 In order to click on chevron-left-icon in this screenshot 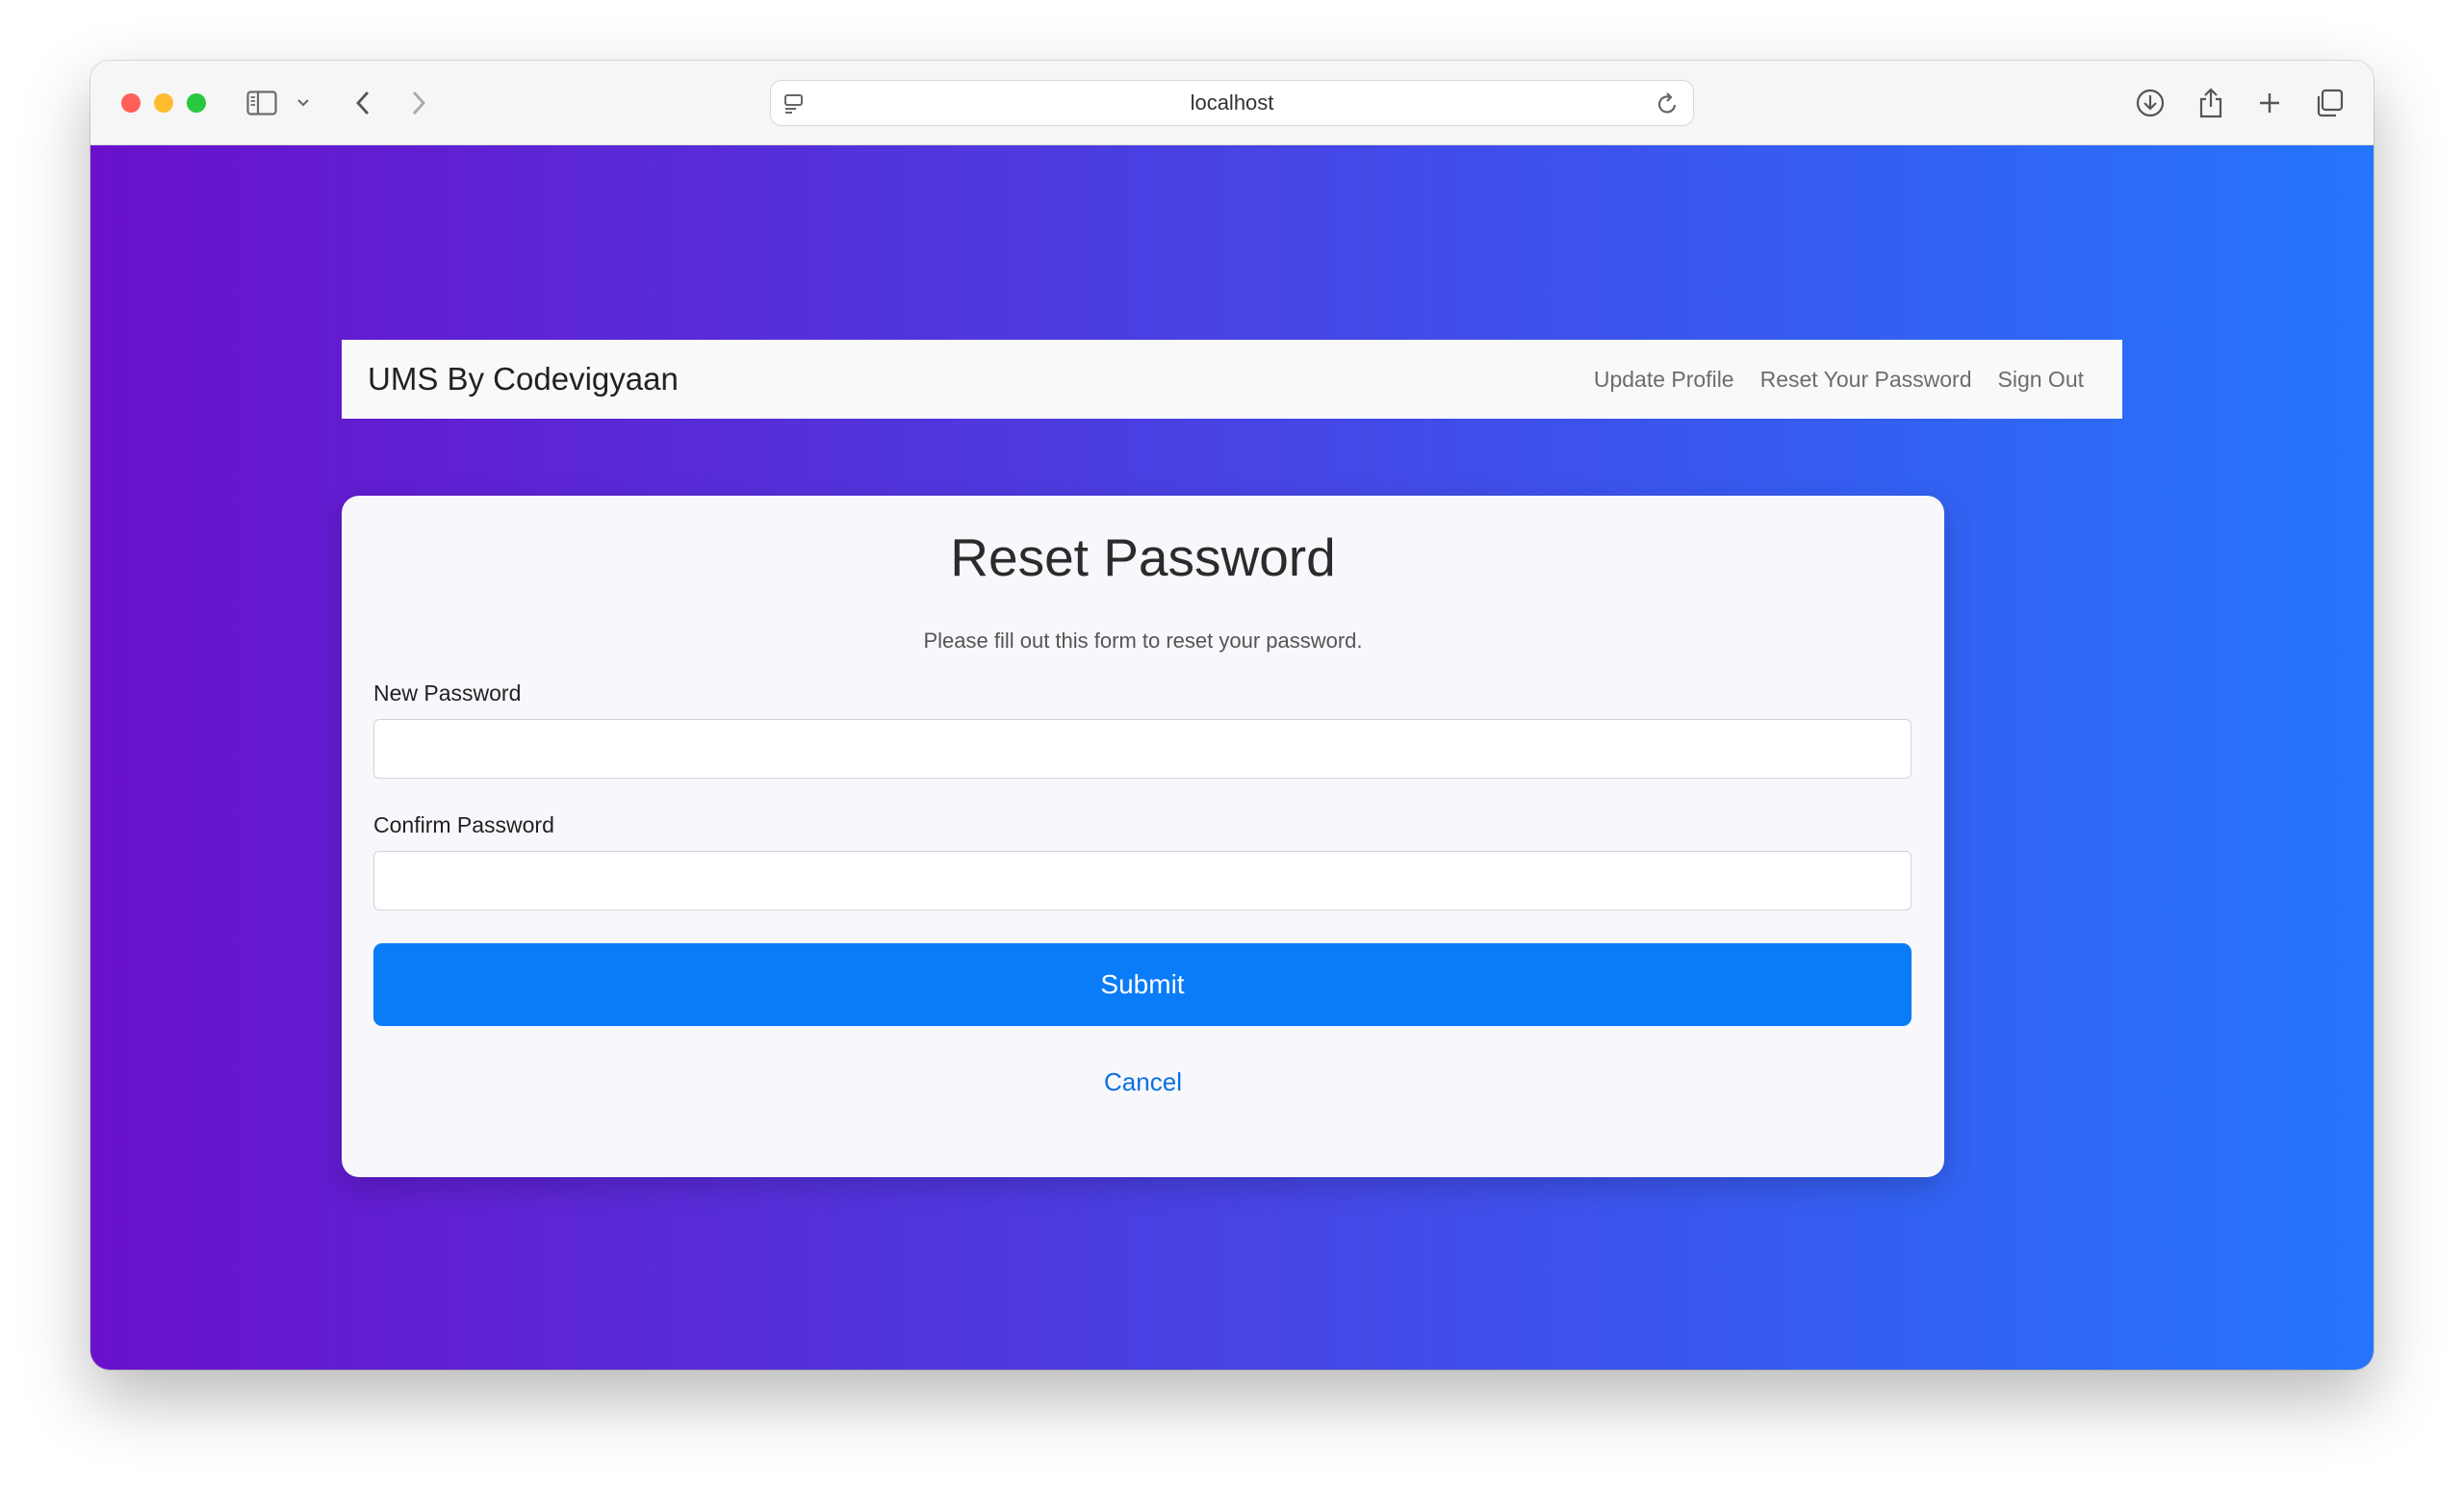, I will do `click(362, 103)`.